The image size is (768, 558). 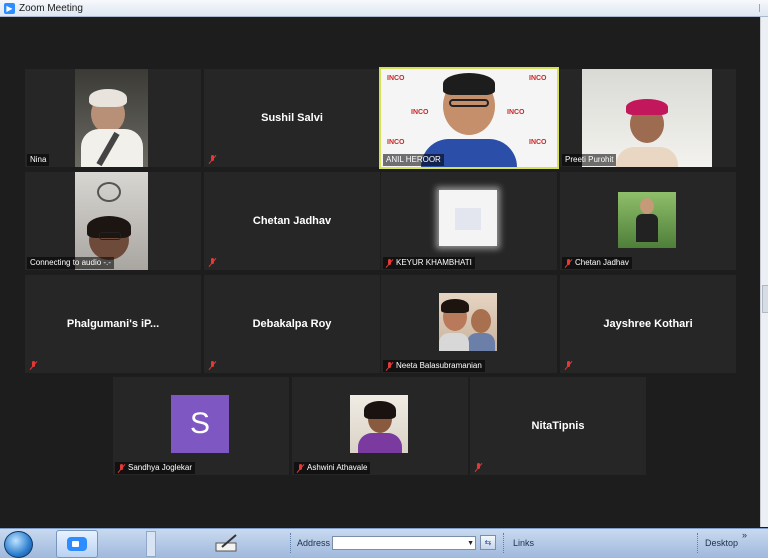 I want to click on window-title: Zoom Meeting, so click(x=51, y=8).